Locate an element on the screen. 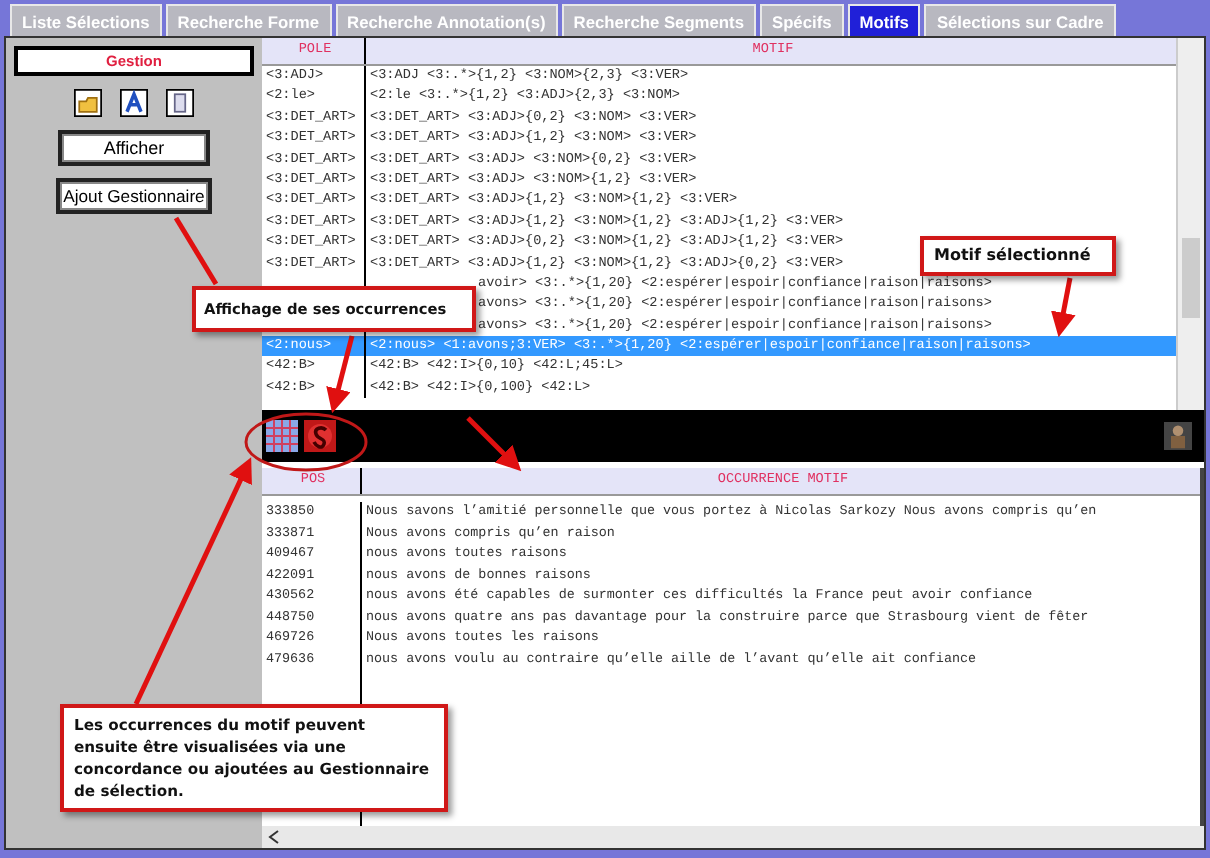 The image size is (1210, 858). tab: Recherche Segments is located at coordinates (658, 20).